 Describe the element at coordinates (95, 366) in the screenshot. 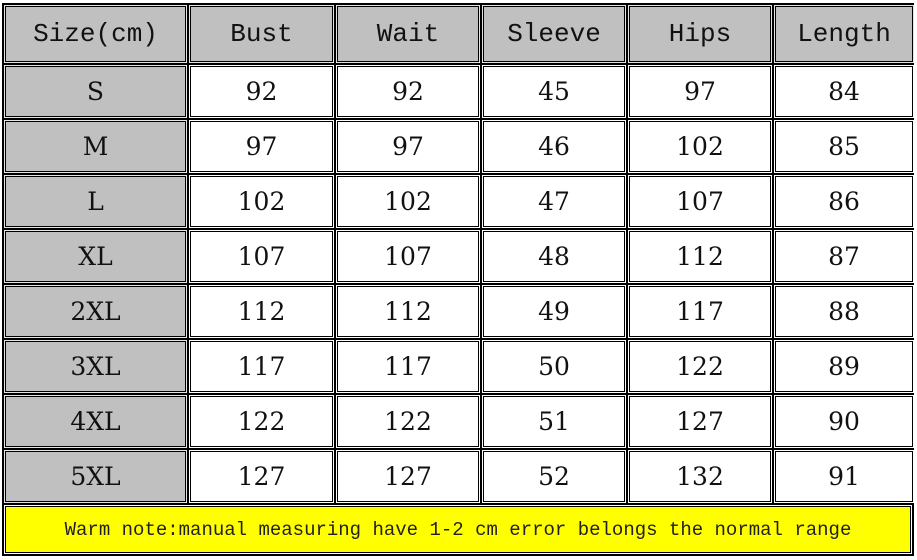

I see `size-label-cell: 3XL` at that location.